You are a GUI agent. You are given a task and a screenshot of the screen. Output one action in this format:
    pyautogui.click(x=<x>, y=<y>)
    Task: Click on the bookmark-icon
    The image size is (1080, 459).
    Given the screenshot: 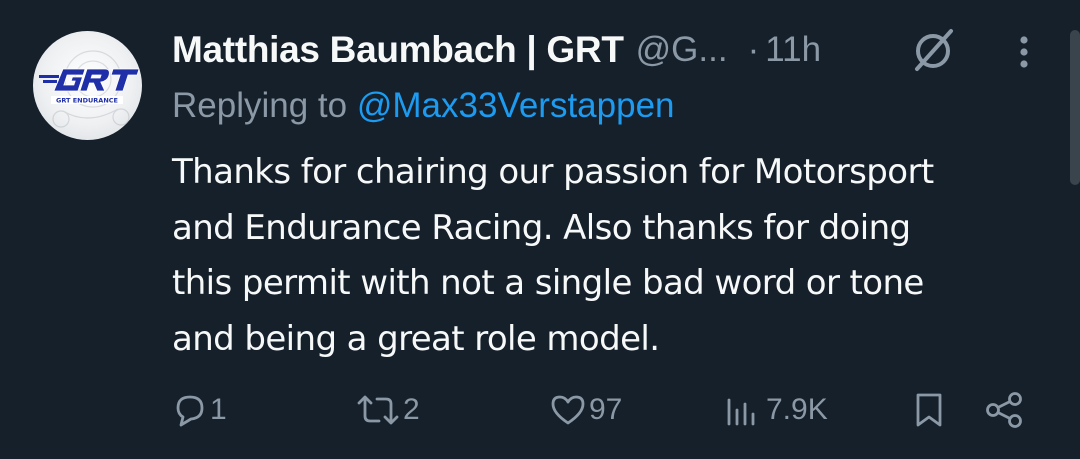 What is the action you would take?
    pyautogui.click(x=929, y=410)
    